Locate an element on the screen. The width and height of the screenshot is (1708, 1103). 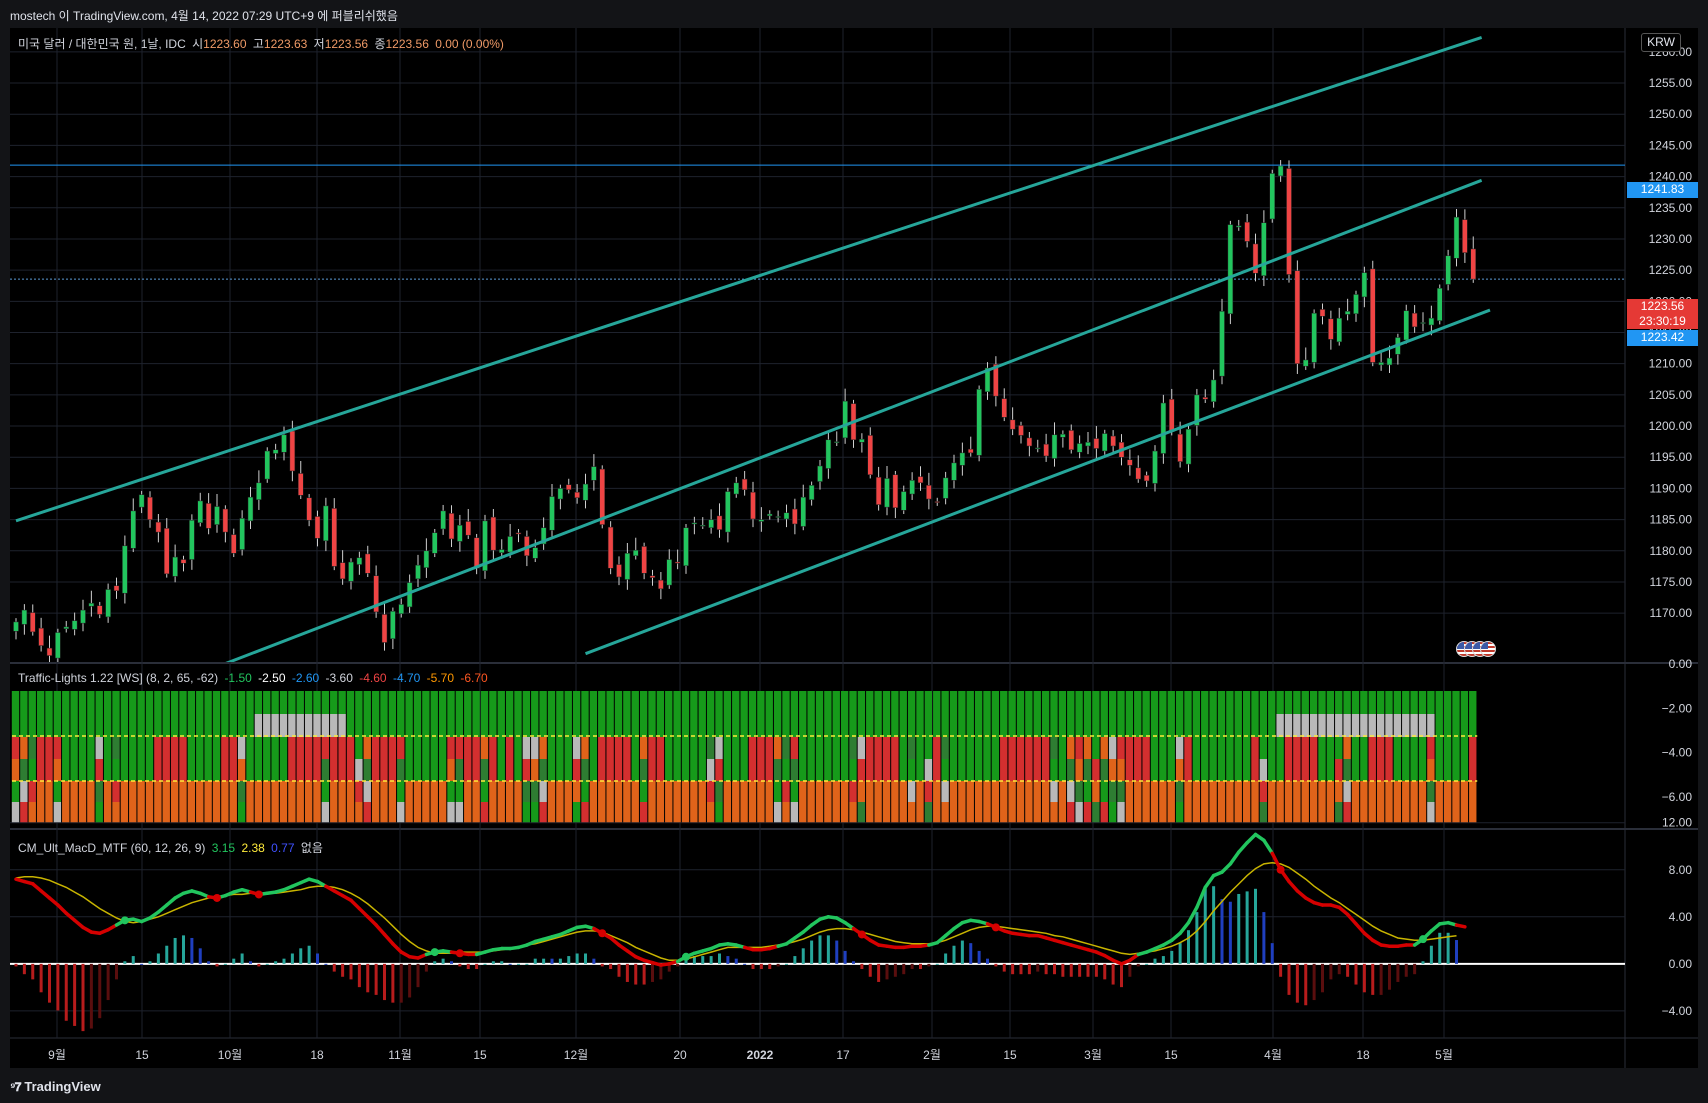
x-axis-tick-label: 20 is located at coordinates (680, 1055).